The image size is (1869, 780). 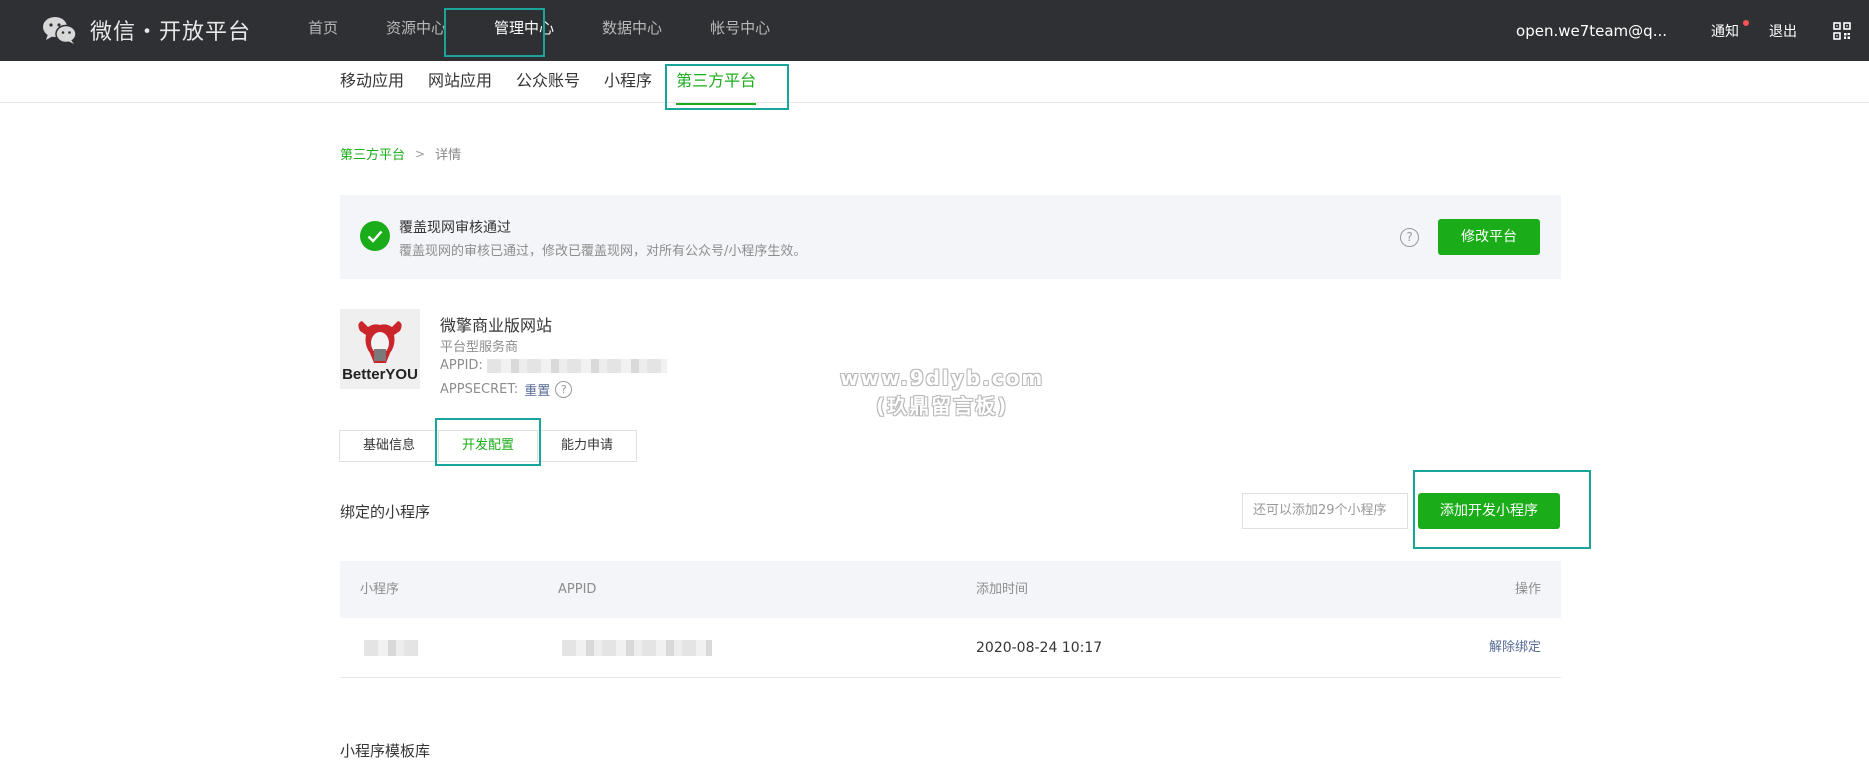 I want to click on qrcode-icon, so click(x=1842, y=30).